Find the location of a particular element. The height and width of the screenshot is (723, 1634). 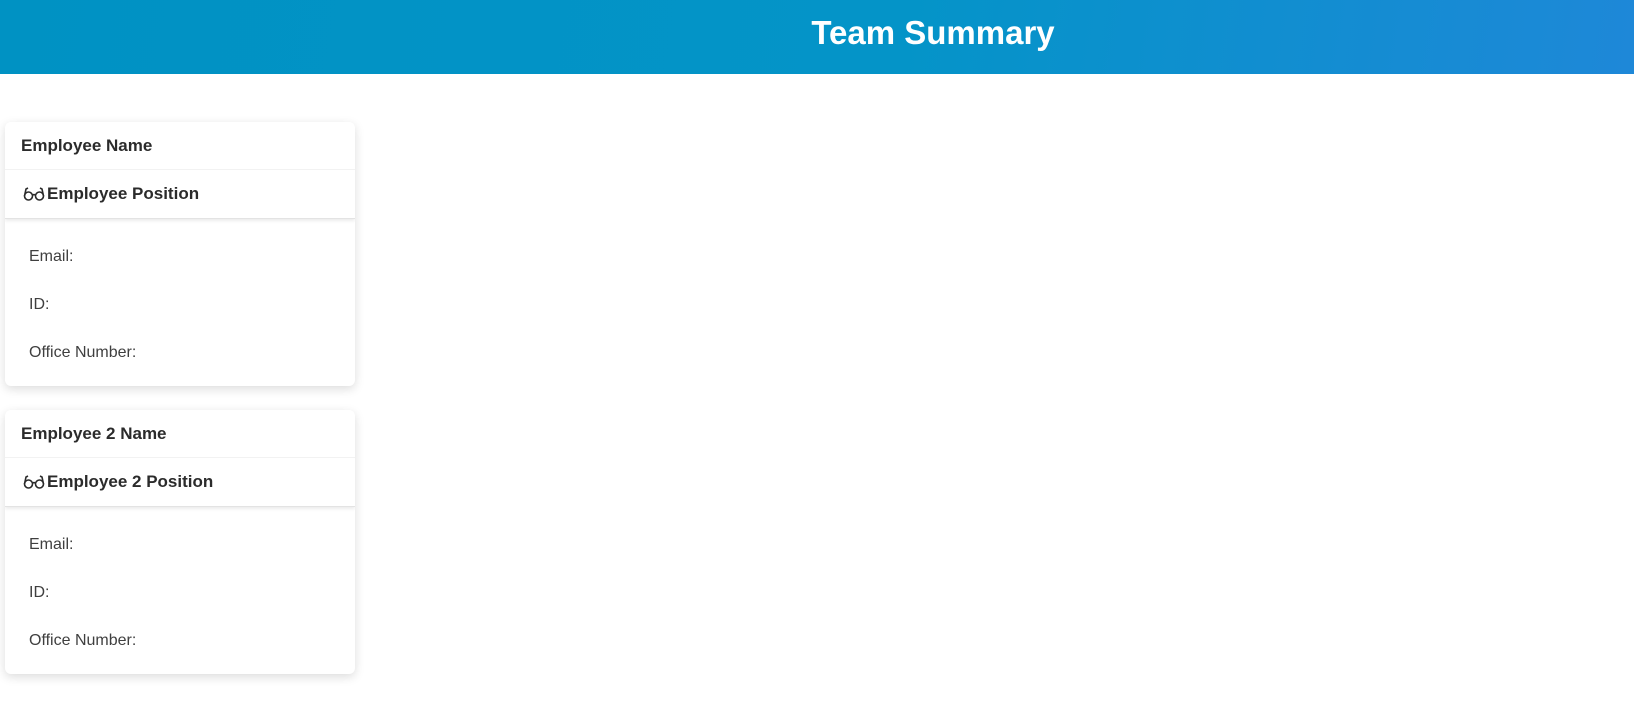

employee-position: Employee Position is located at coordinates (123, 193).